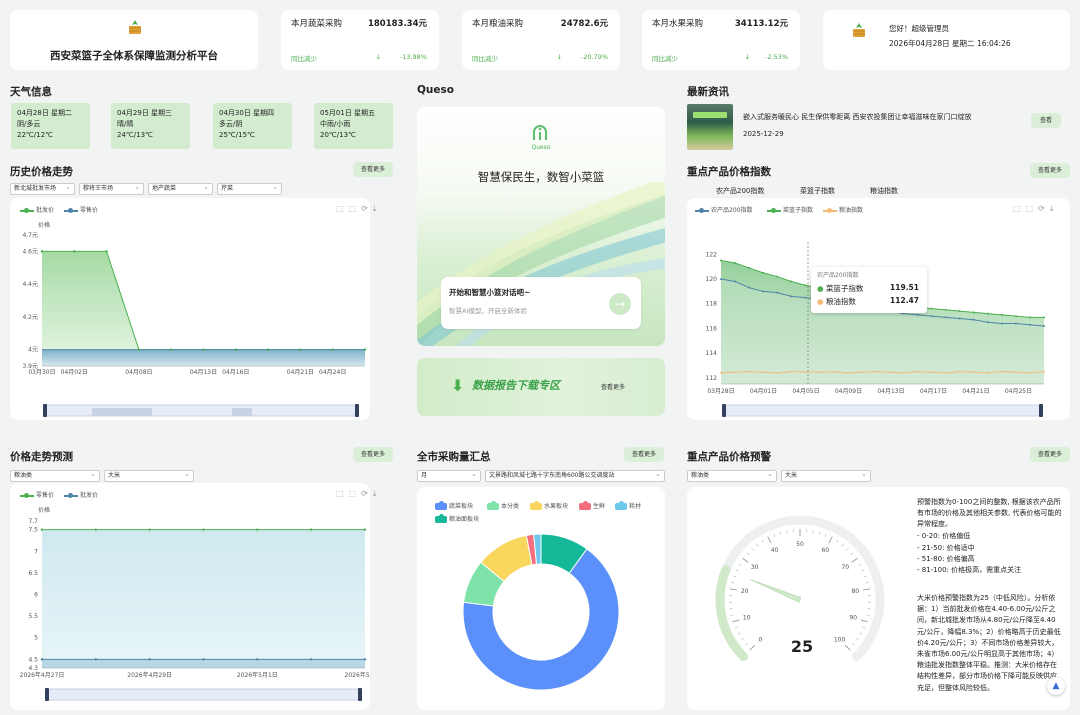  What do you see at coordinates (149, 476) in the screenshot?
I see `forecast-product-select: 大米` at bounding box center [149, 476].